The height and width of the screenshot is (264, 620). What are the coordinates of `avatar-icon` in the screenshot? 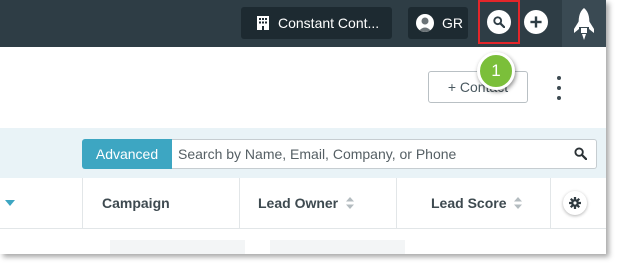 It's located at (425, 23).